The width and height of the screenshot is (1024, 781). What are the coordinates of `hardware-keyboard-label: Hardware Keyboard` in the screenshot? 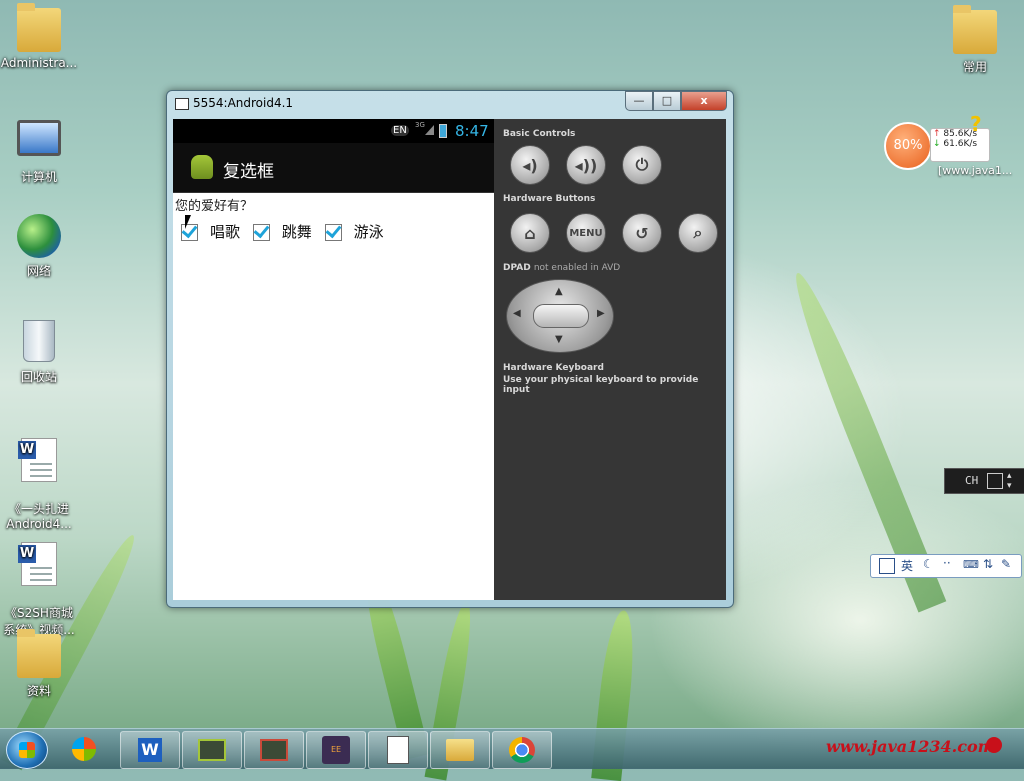 It's located at (553, 368).